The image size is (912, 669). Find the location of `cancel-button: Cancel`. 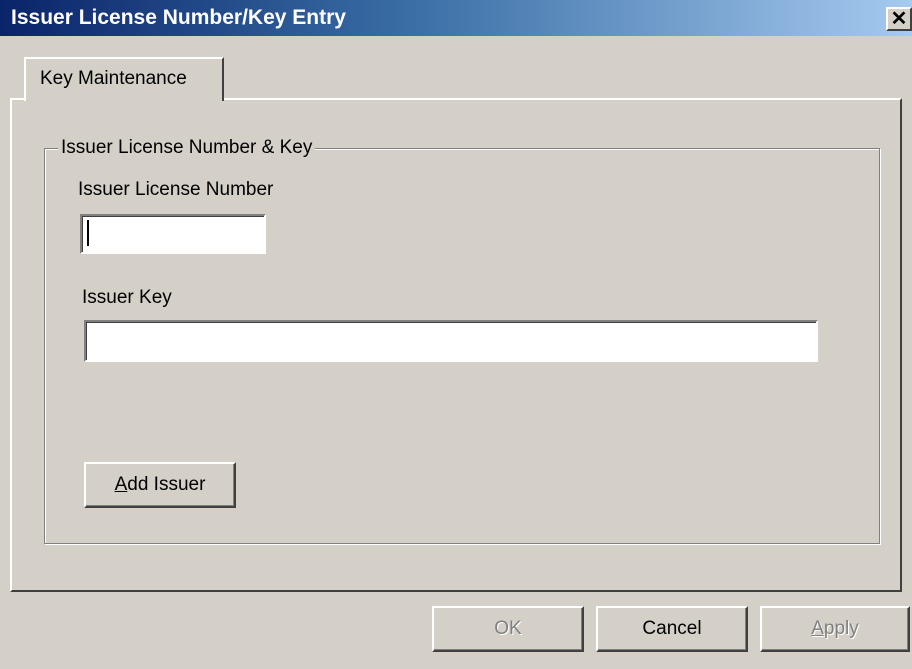

cancel-button: Cancel is located at coordinates (672, 629).